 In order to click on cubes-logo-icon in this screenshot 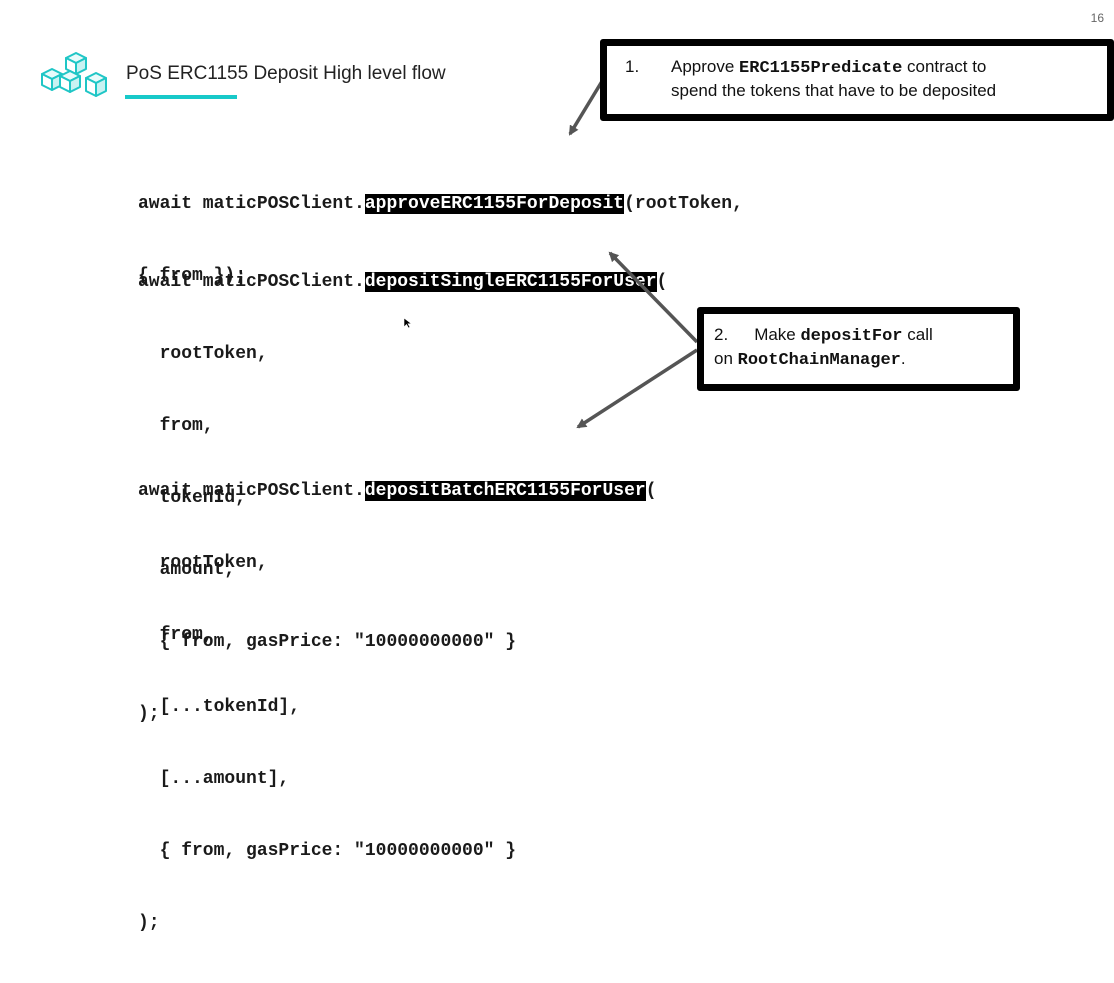, I will do `click(74, 74)`.